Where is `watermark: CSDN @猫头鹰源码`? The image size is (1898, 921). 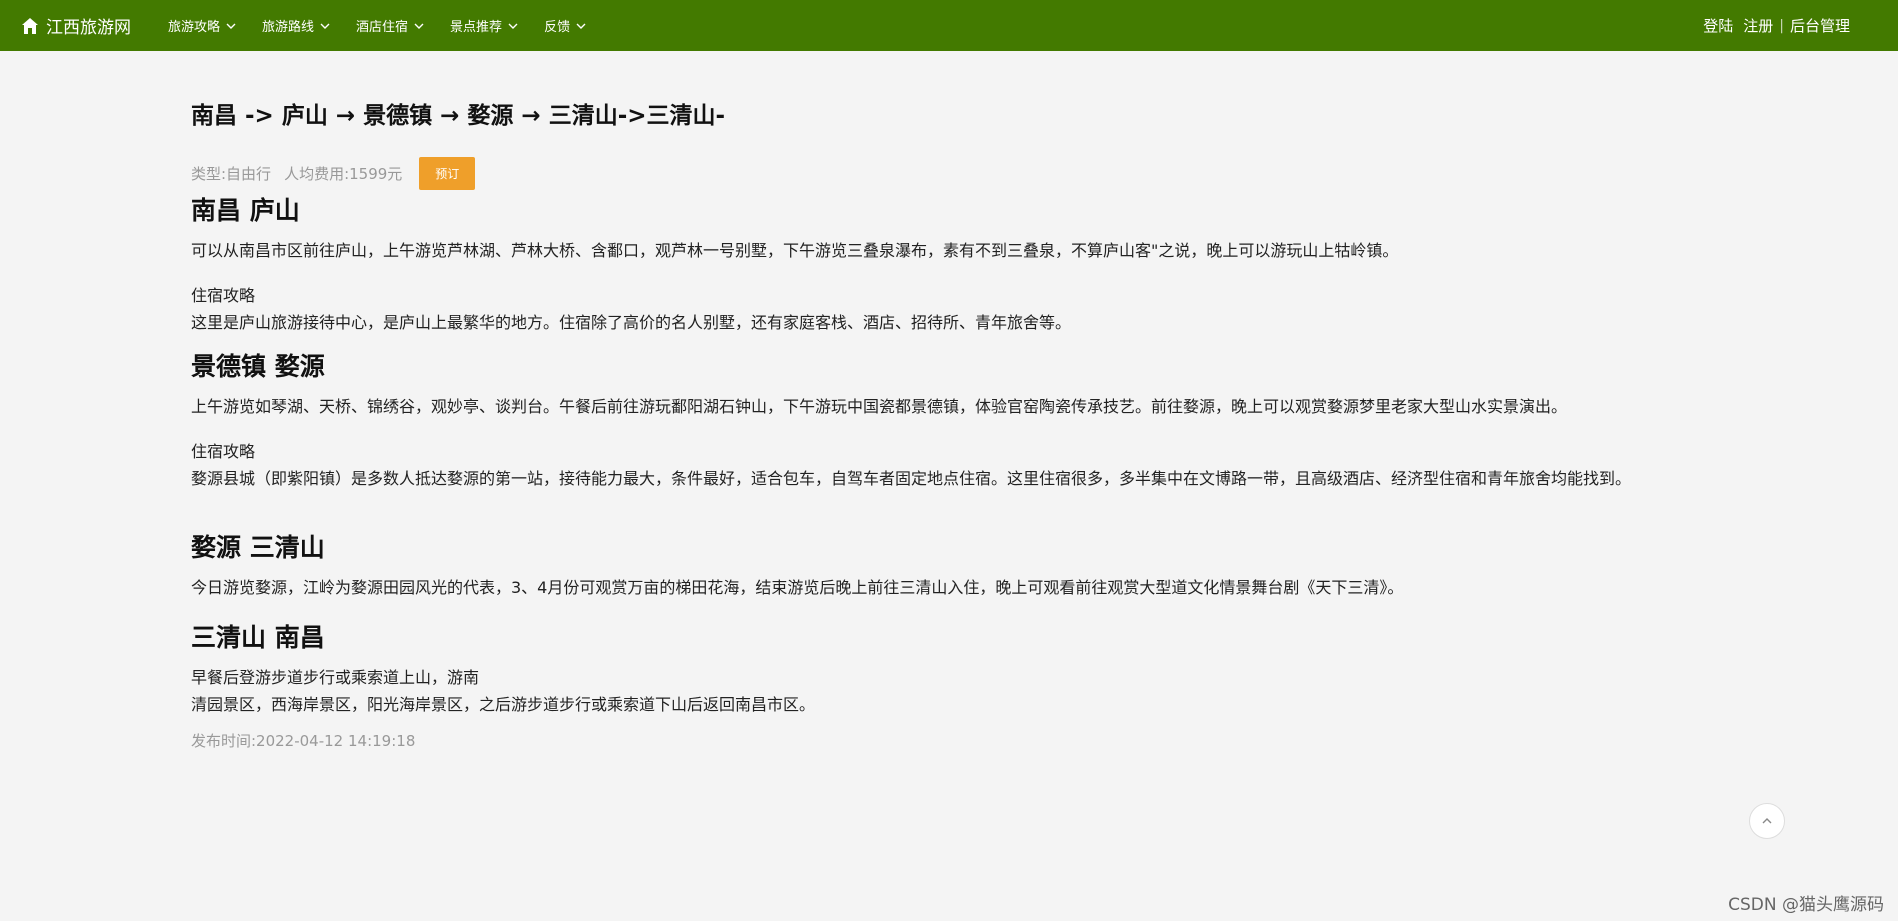
watermark: CSDN @猫头鹰源码 is located at coordinates (1806, 905).